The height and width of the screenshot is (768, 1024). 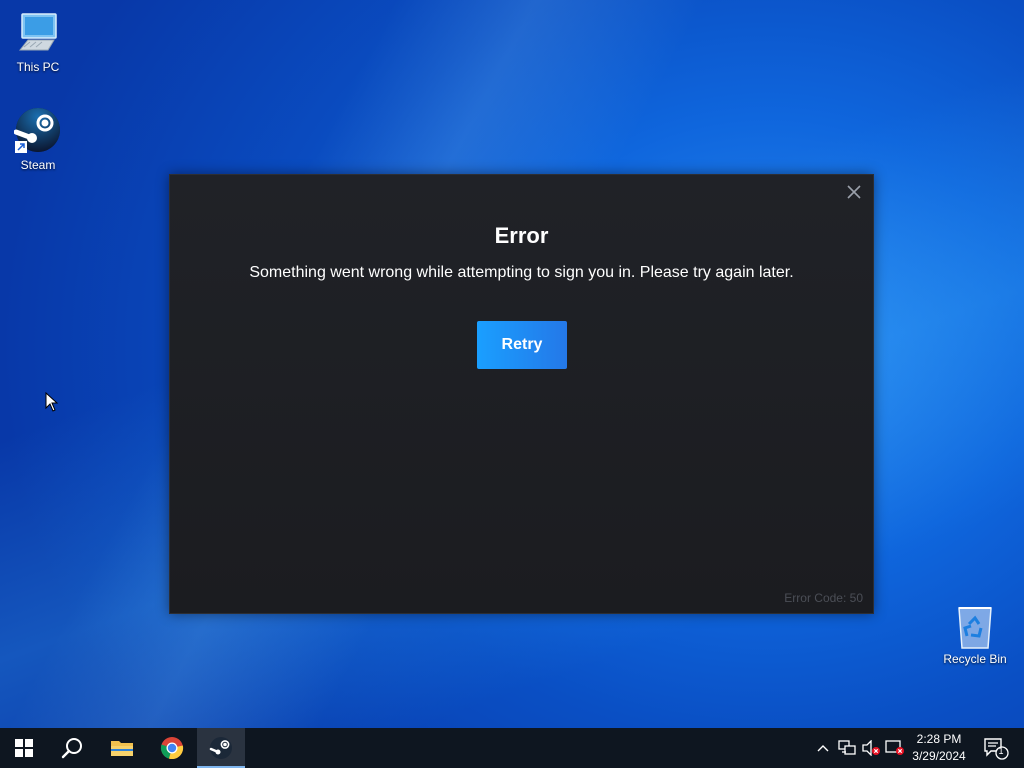 I want to click on search-button, so click(x=72, y=748).